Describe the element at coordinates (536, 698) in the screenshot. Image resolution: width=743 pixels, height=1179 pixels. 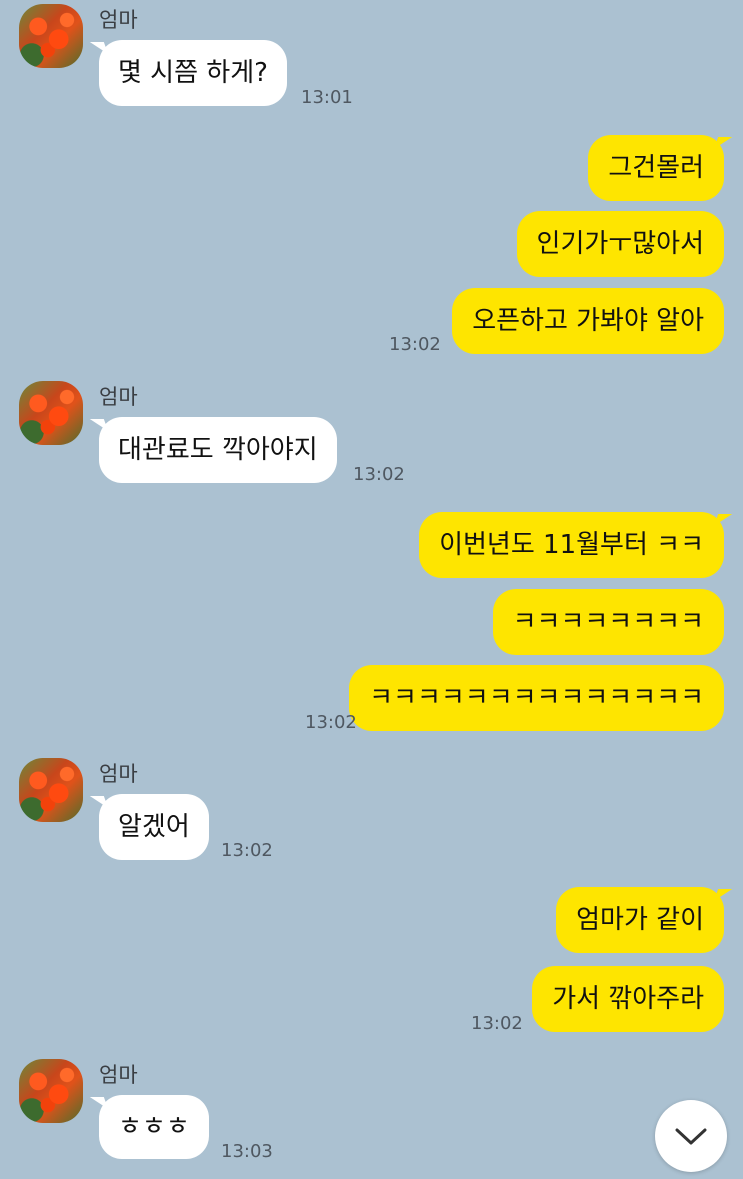
I see `outgoing-message: ㅋㅋㅋㅋㅋㅋㅋㅋㅋㅋㅋㅋㅋㅋ` at that location.